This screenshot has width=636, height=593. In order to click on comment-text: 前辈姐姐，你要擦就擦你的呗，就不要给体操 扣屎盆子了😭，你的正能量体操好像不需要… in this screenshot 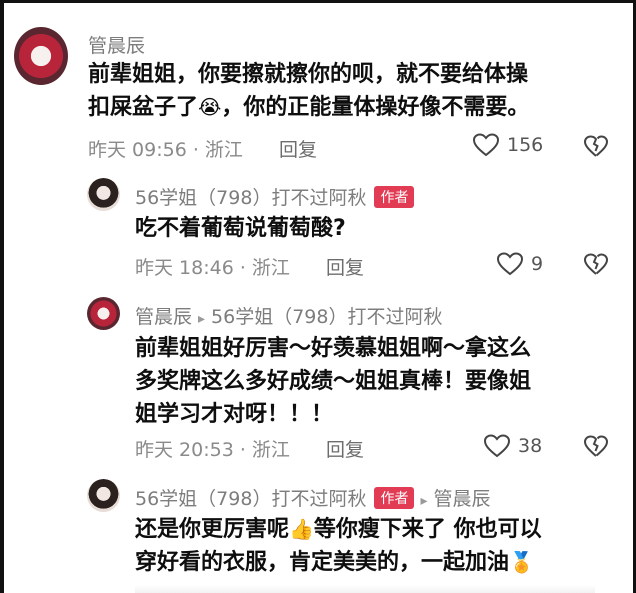, I will do `click(348, 91)`.